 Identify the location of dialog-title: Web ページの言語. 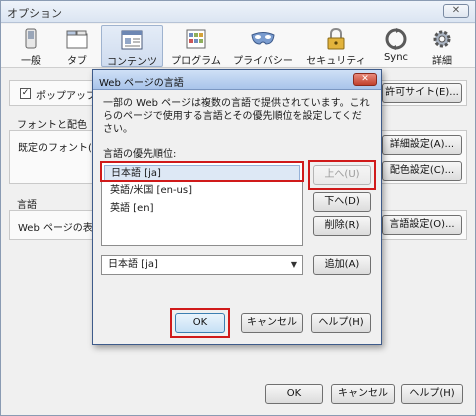
(141, 83).